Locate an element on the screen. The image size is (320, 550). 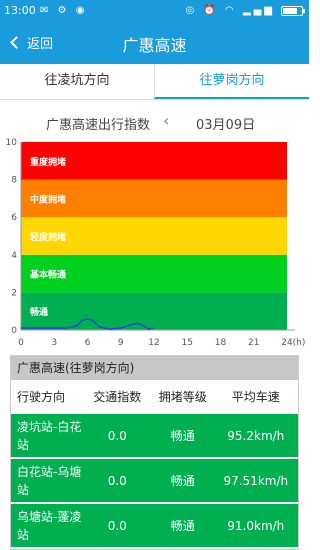
next-date-button: › is located at coordinates (252, 120).